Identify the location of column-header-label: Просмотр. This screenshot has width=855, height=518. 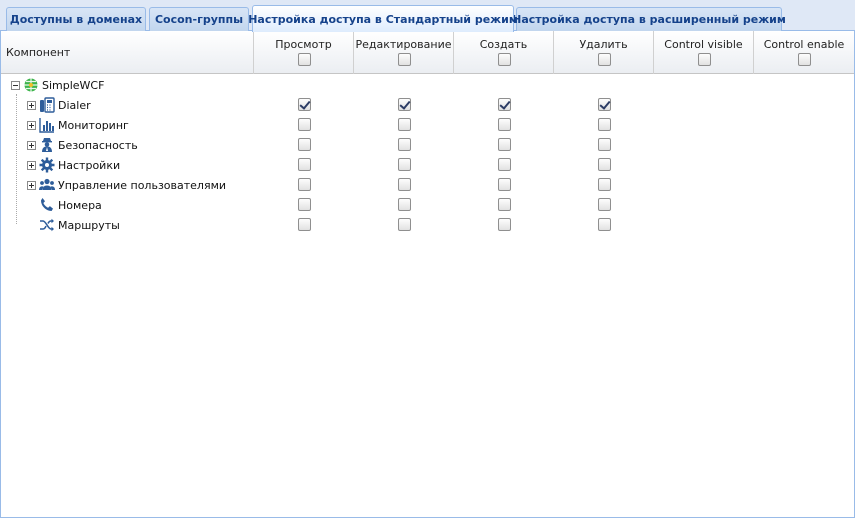
(303, 44).